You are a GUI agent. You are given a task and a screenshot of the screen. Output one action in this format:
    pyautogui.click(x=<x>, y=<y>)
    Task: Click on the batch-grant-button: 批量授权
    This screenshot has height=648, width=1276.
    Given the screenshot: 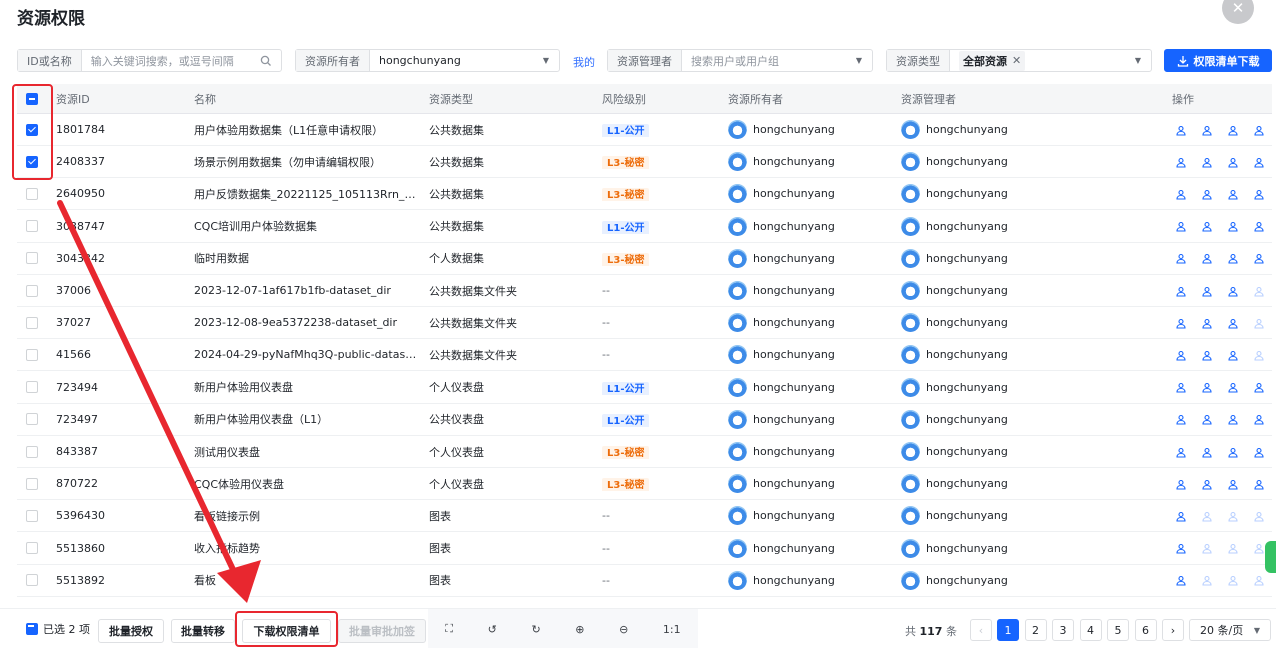 What is the action you would take?
    pyautogui.click(x=131, y=631)
    